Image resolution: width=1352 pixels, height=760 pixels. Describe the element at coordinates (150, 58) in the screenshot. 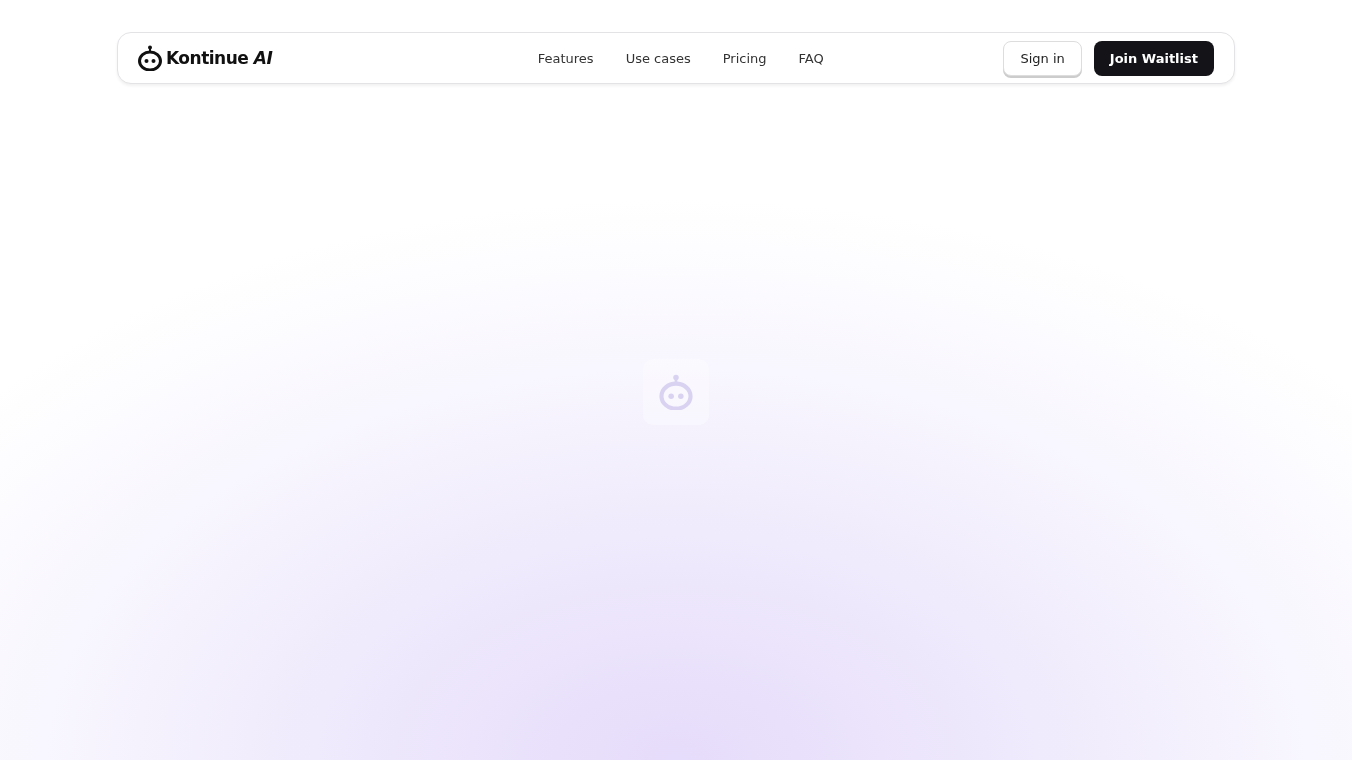

I see `robot-logo-icon` at that location.